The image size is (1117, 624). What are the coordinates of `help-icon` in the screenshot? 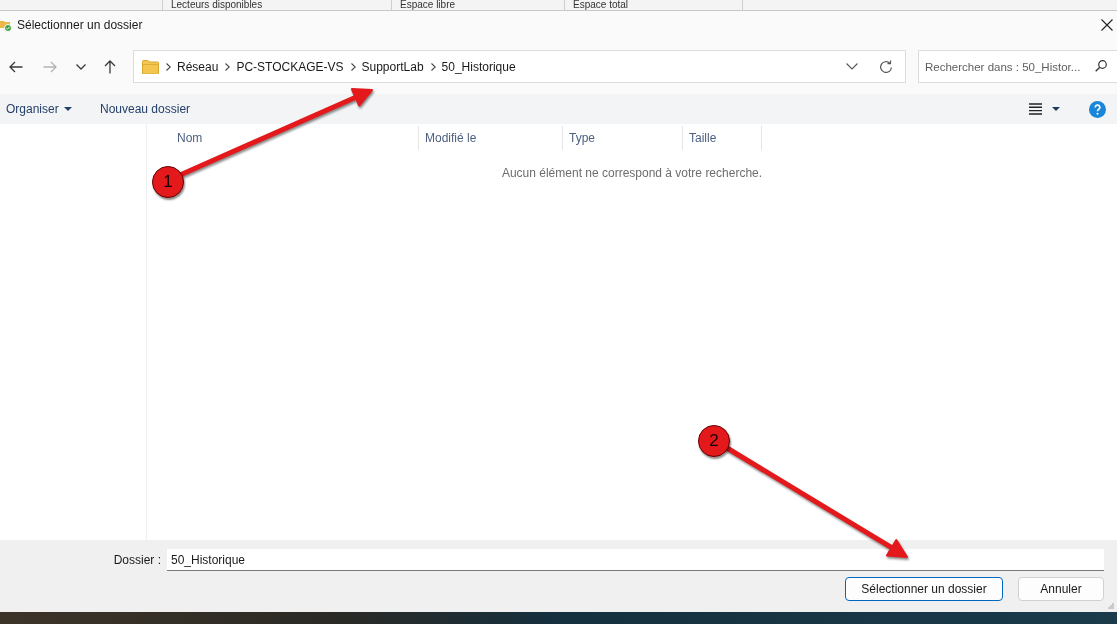 It's located at (1097, 109).